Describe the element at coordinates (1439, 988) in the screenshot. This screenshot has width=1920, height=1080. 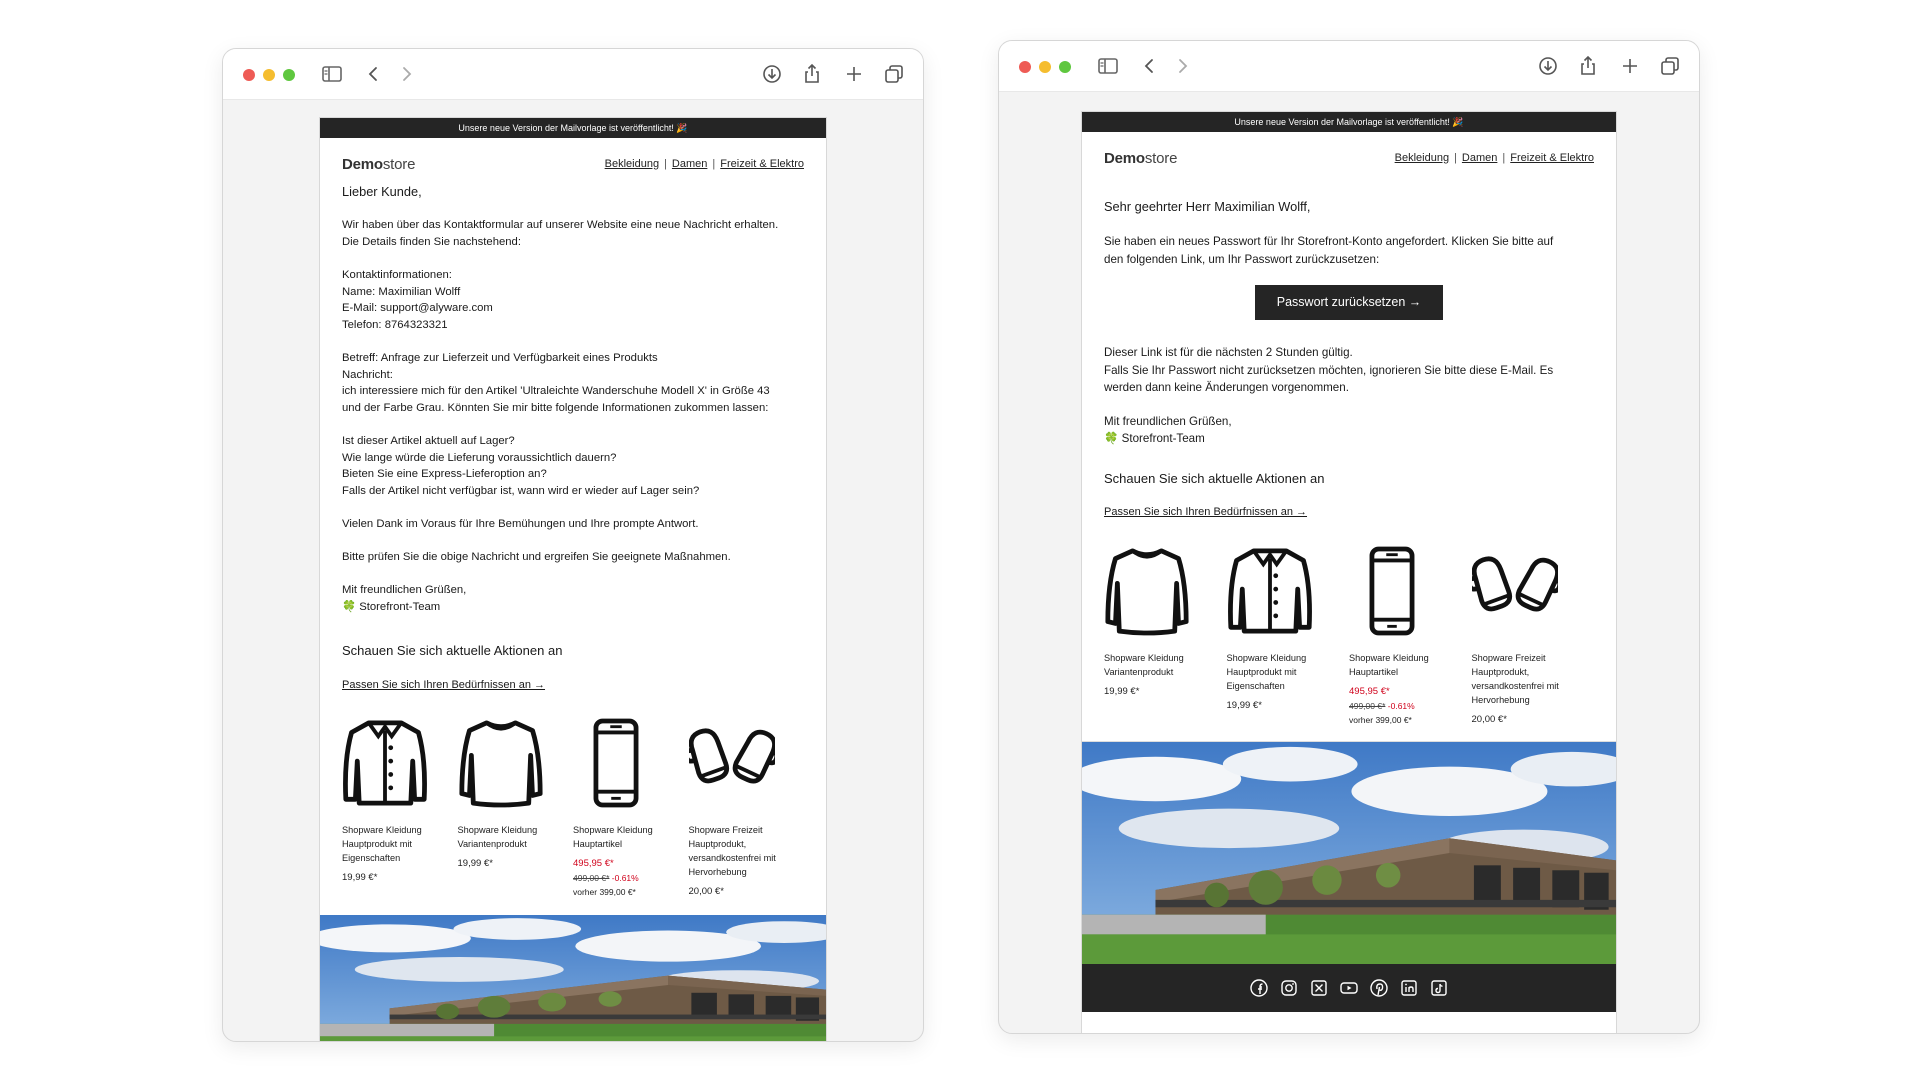
I see `tiktok-icon` at that location.